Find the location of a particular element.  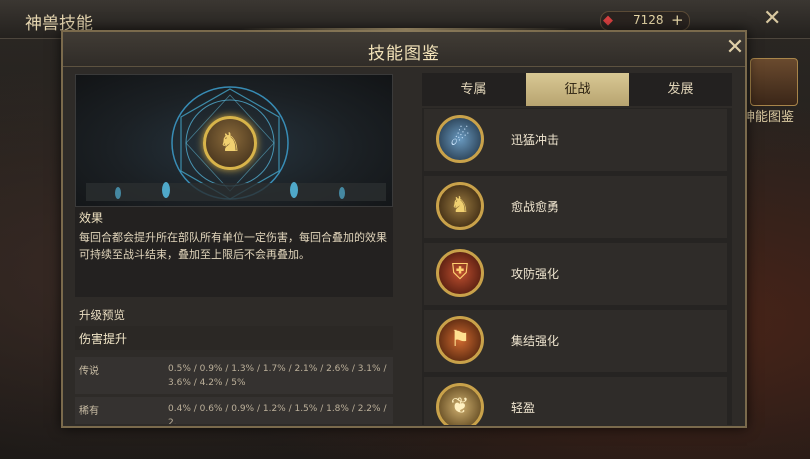

banner-icon: ⚑ is located at coordinates (460, 340).